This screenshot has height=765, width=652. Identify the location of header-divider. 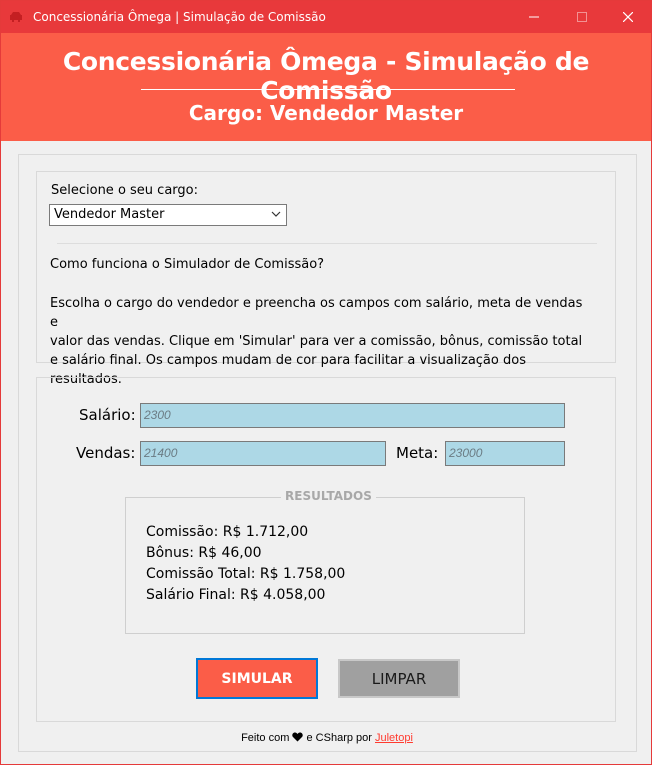
(328, 89).